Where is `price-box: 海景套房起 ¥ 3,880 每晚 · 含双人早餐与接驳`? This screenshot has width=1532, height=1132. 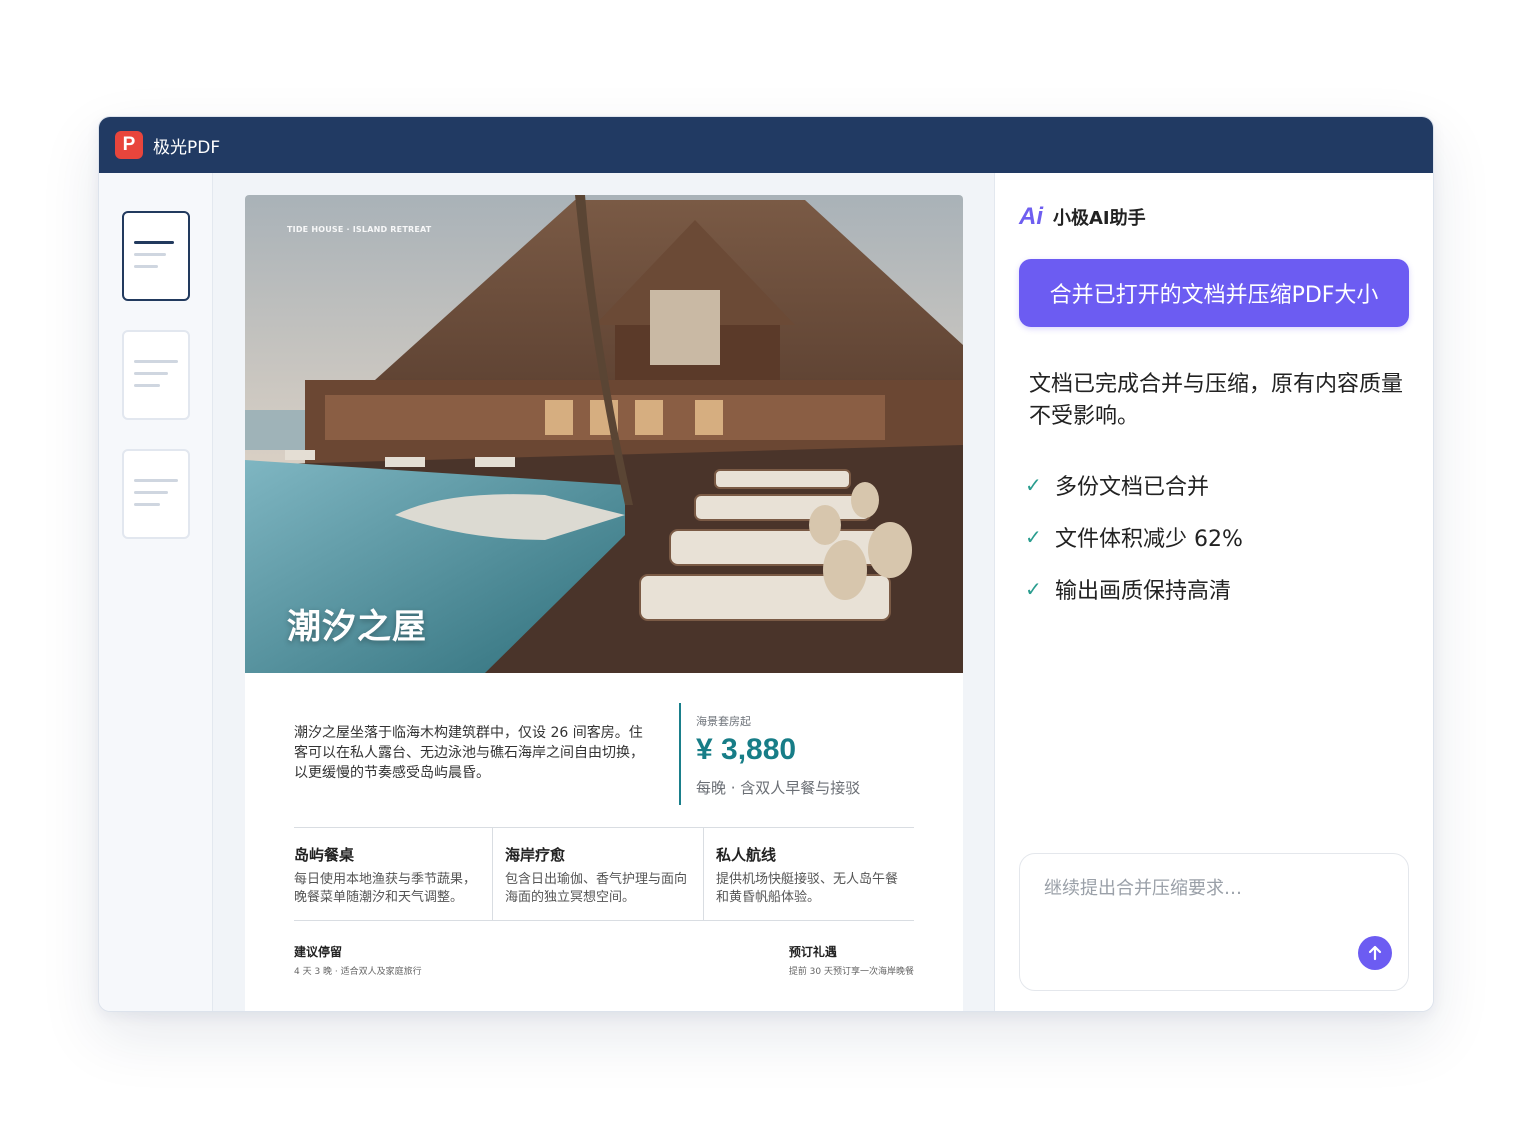
price-box: 海景套房起 ¥ 3,880 每晚 · 含双人早餐与接驳 is located at coordinates (804, 754).